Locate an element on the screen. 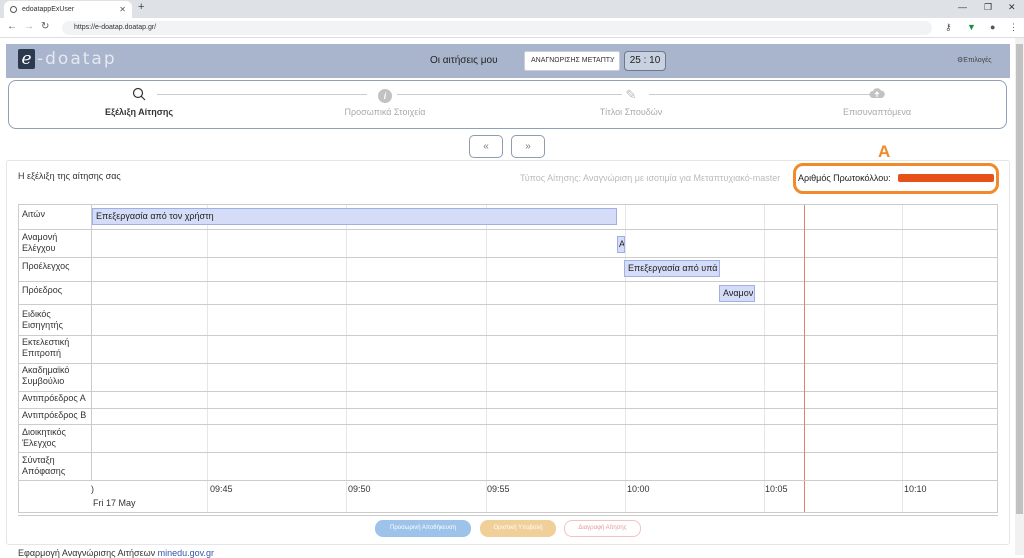 The width and height of the screenshot is (1024, 558). chevron-down-icon: ⌄ is located at coordinates (611, 60).